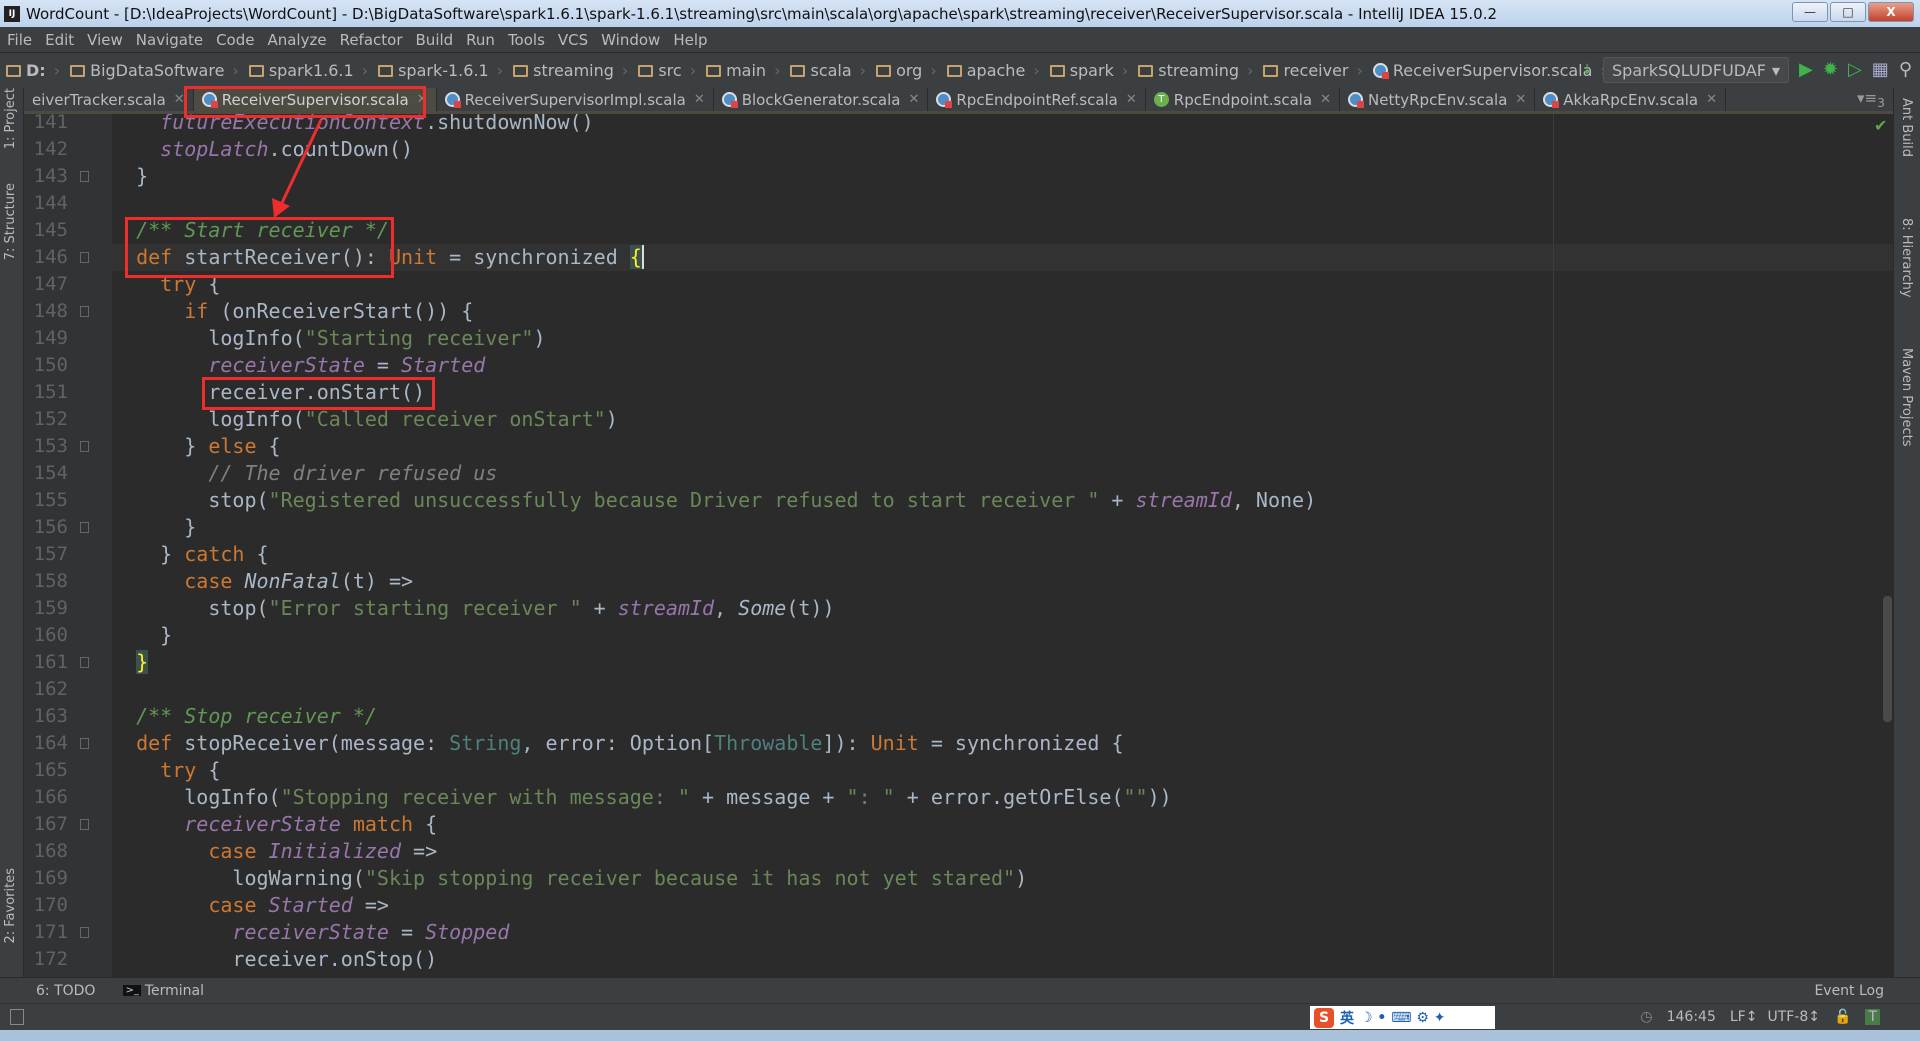 The image size is (1920, 1041). Describe the element at coordinates (1744, 1017) in the screenshot. I see `line-separator: LF↕` at that location.